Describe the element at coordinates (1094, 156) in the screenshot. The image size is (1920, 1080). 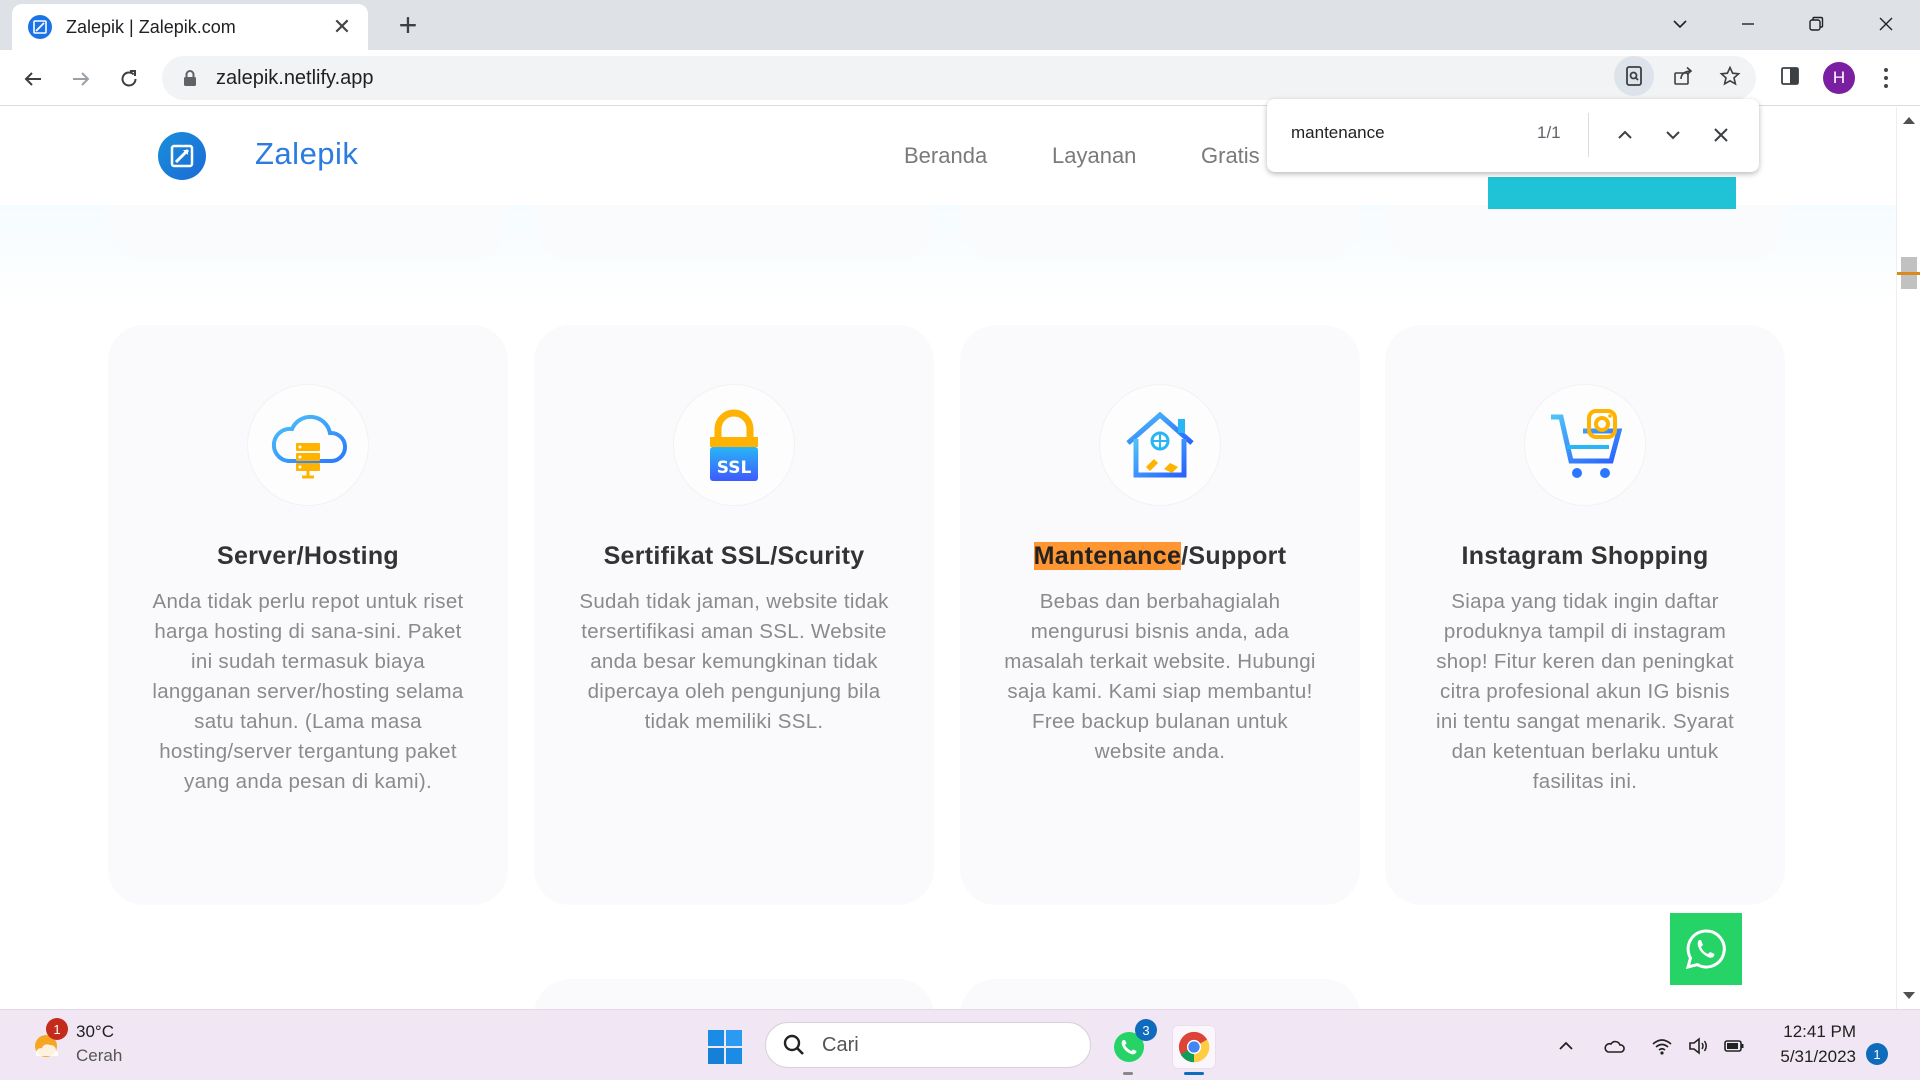
I see `nav-link-layanan: Layanan` at that location.